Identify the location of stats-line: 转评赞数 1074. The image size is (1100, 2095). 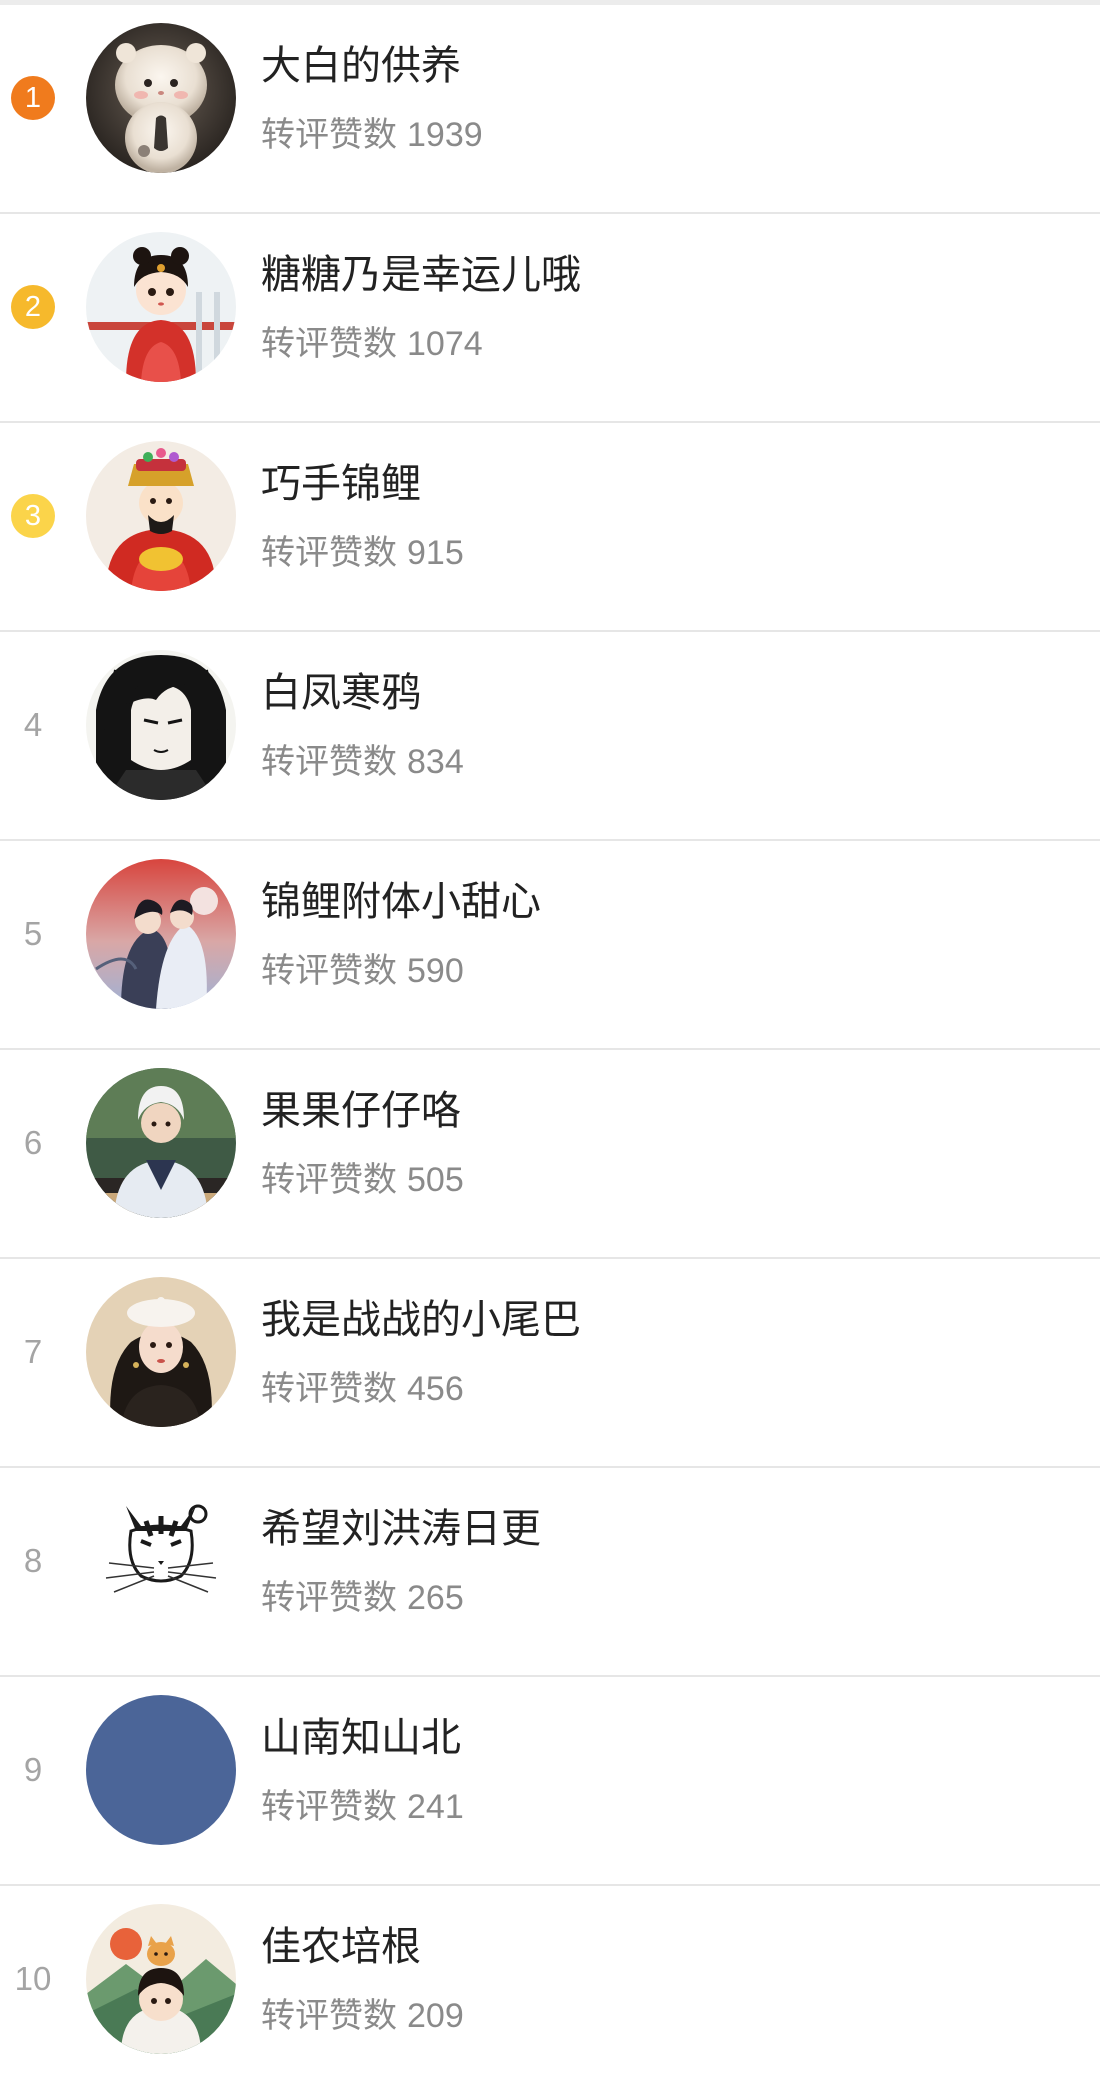
(372, 344).